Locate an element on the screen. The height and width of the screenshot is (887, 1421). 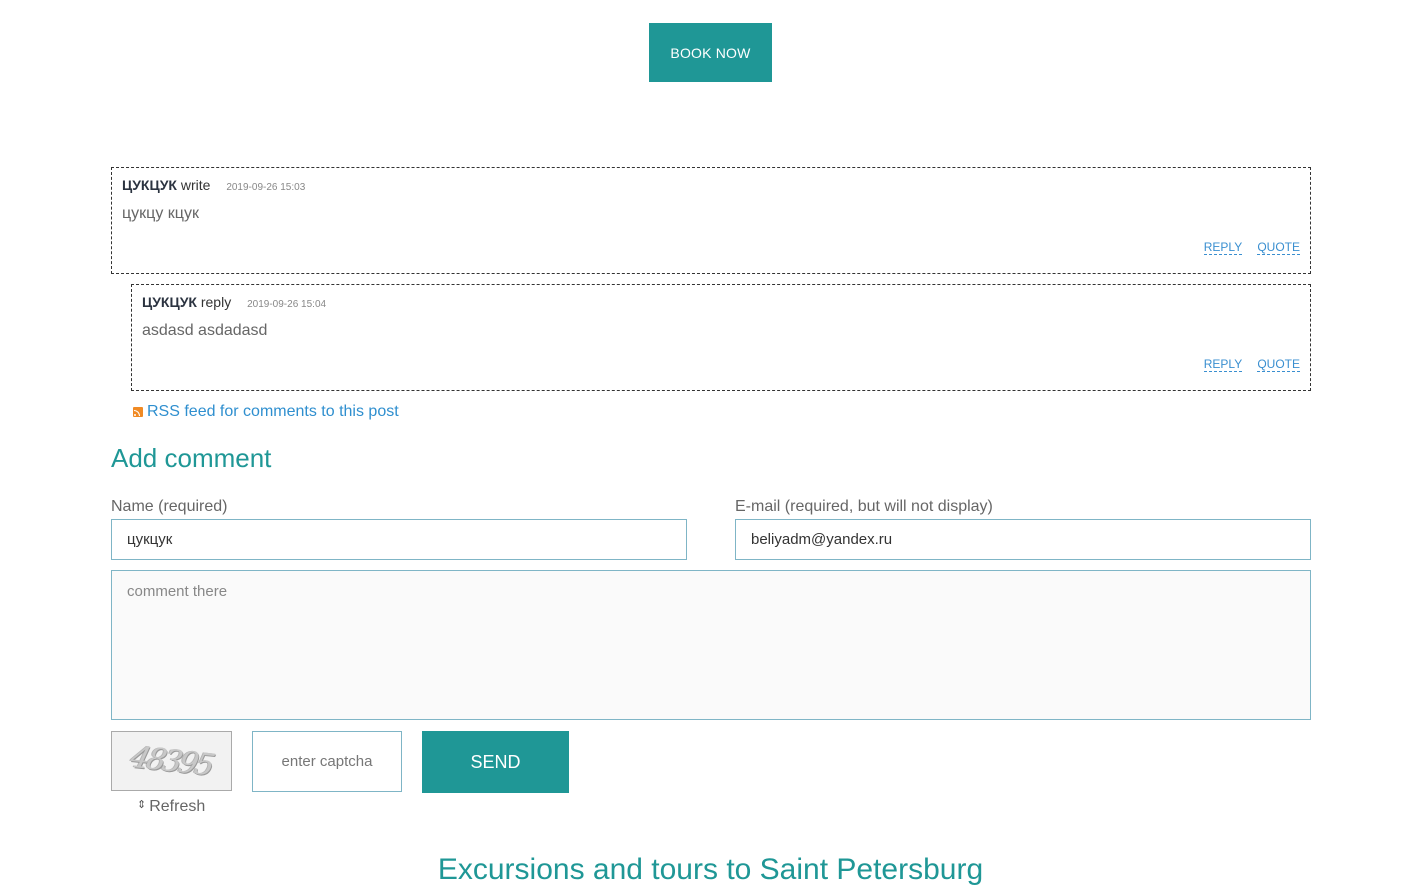
rss-icon is located at coordinates (138, 412).